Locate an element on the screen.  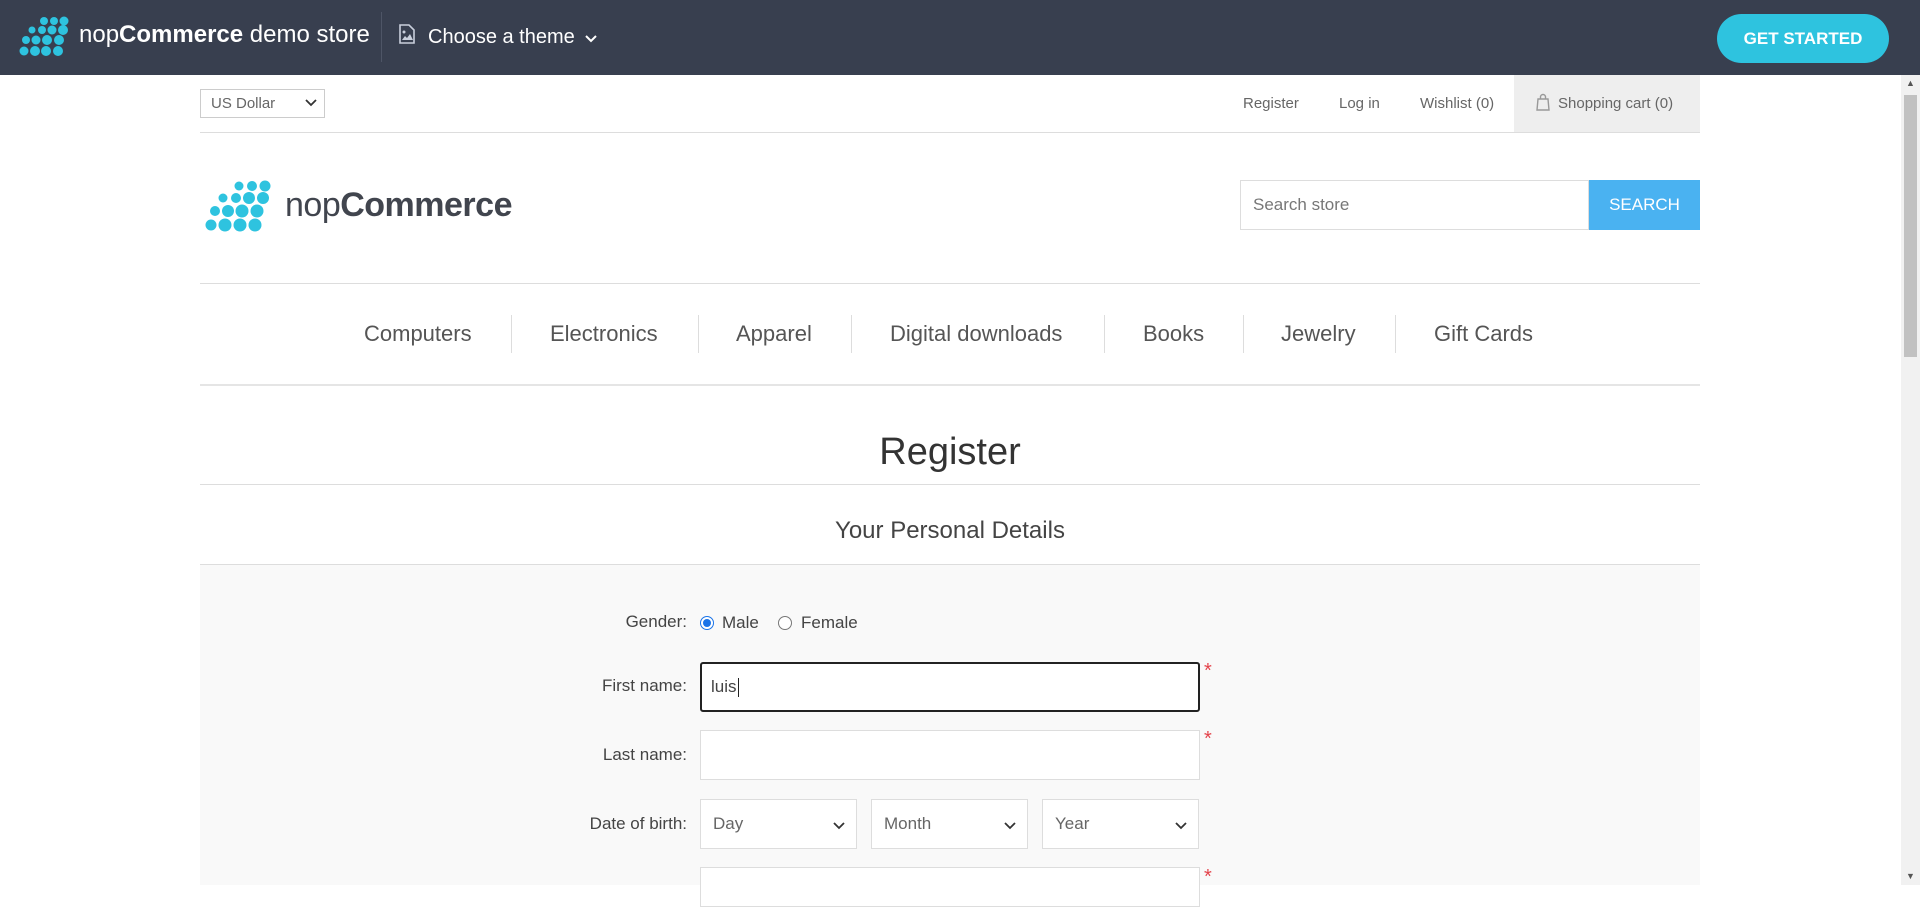
nav-divider-bottom is located at coordinates (950, 385).